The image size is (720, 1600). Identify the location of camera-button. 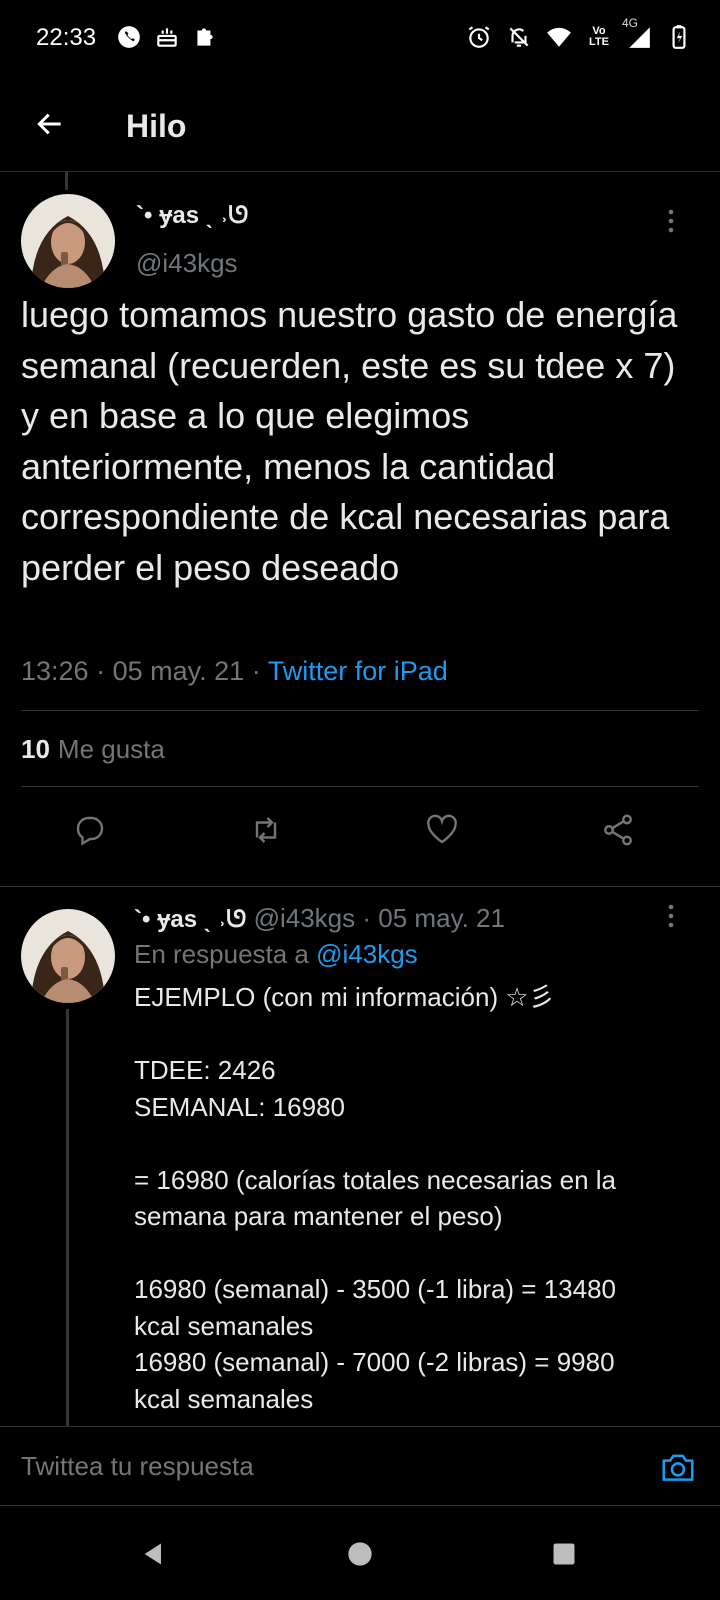
(678, 1467).